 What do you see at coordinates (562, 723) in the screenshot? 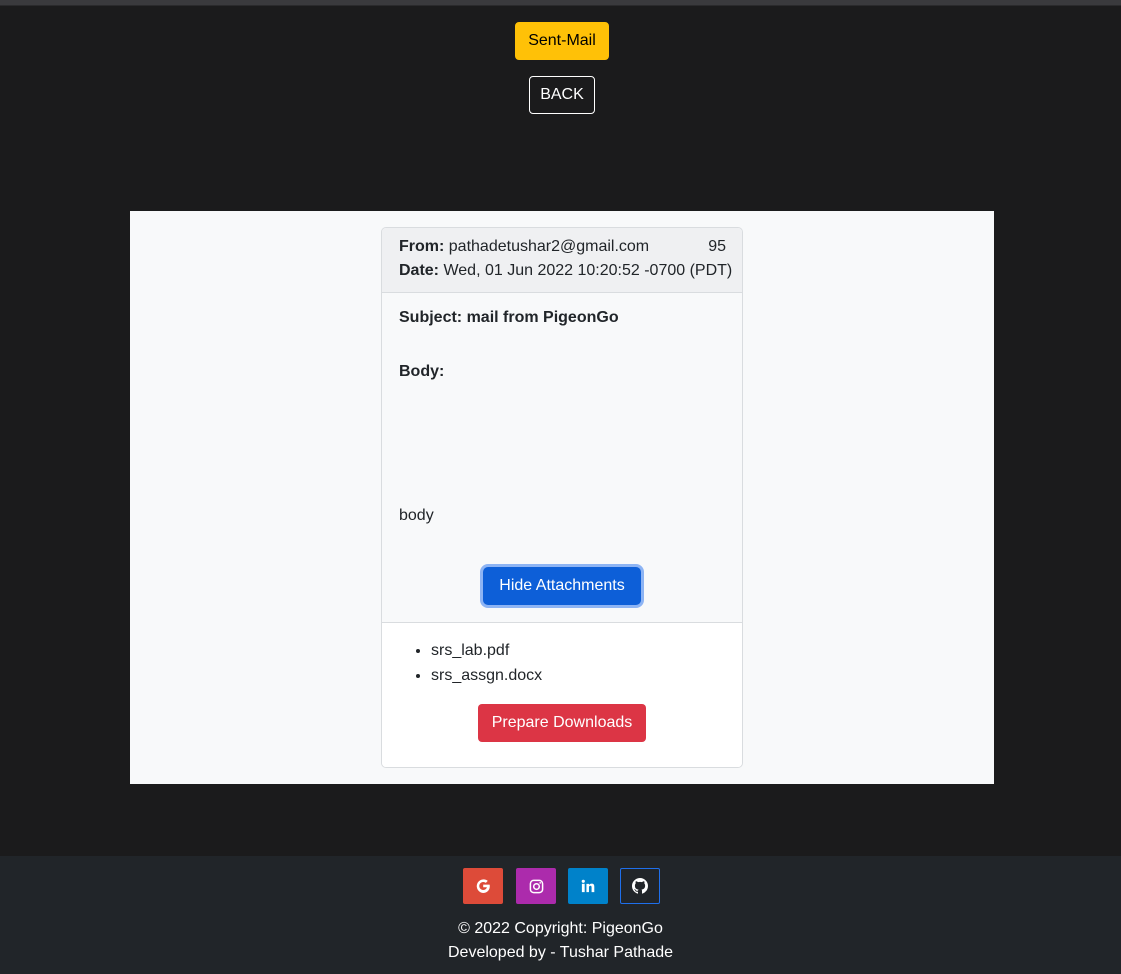
I see `prepare-downloads-button: Prepare Downloads` at bounding box center [562, 723].